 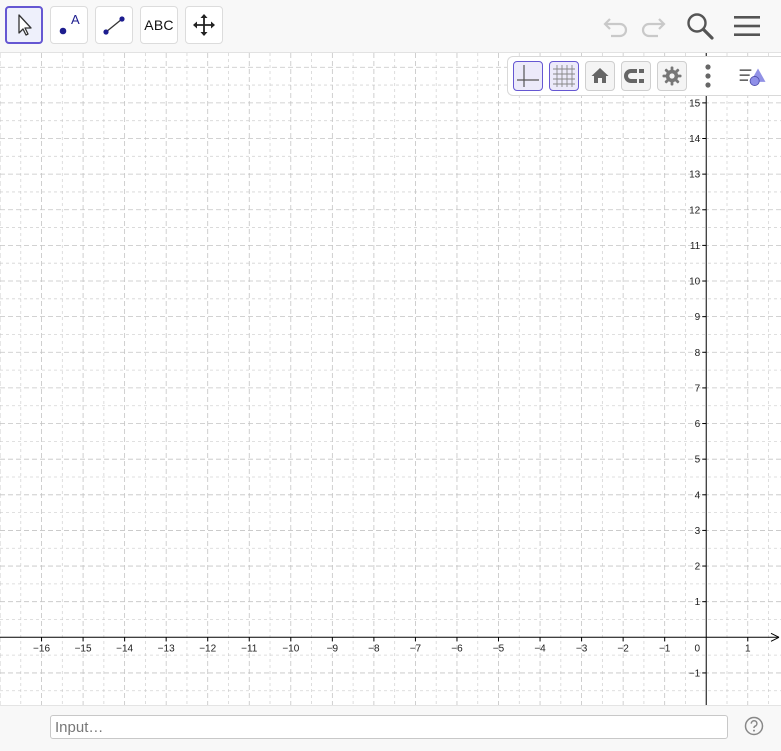 I want to click on graphics-settings-button, so click(x=672, y=76).